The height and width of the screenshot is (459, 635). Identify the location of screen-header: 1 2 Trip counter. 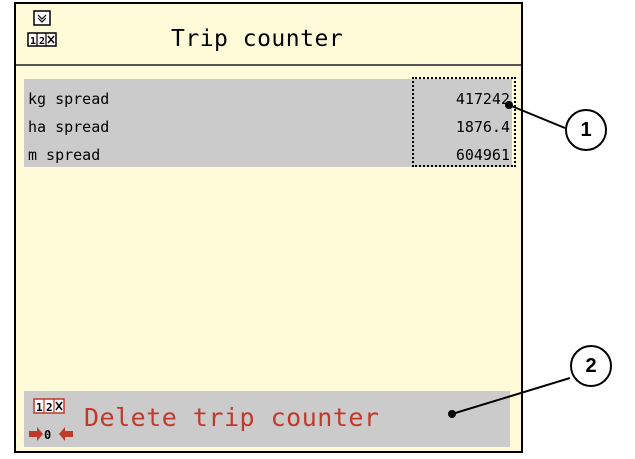
(268, 35).